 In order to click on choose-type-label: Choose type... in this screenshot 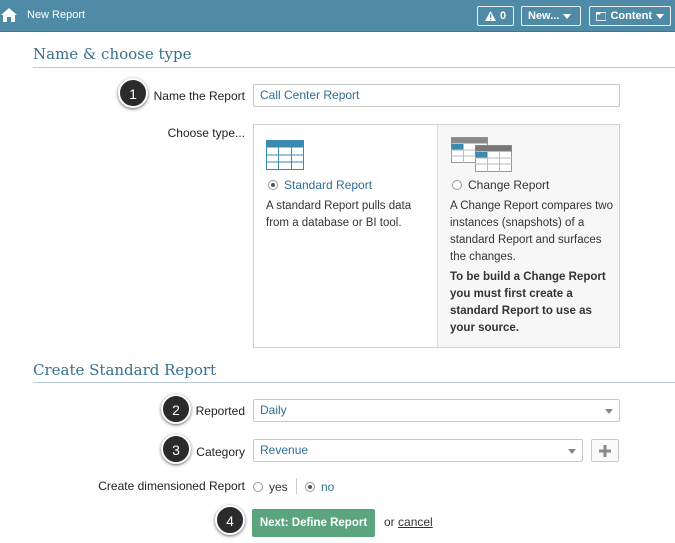, I will do `click(206, 133)`.